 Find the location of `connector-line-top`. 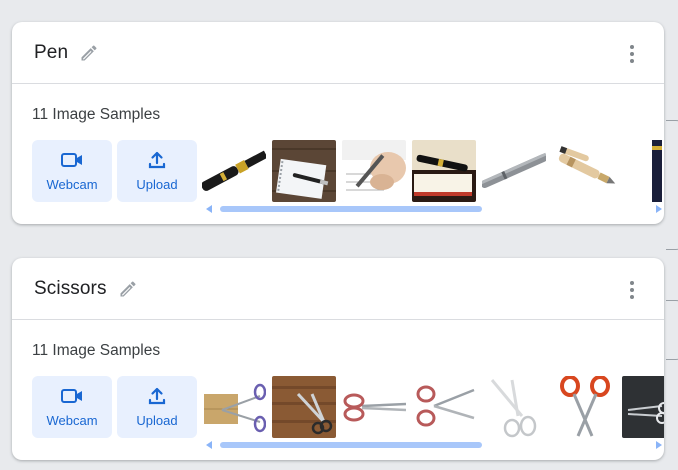

connector-line-top is located at coordinates (672, 185).